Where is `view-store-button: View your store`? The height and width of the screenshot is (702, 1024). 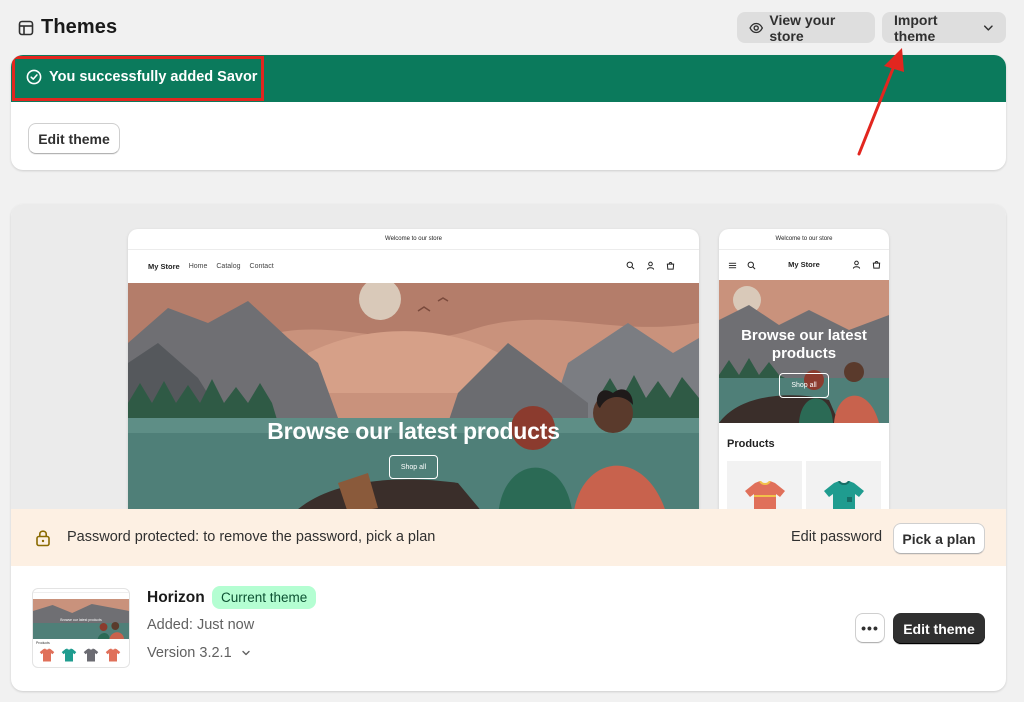
view-store-button: View your store is located at coordinates (806, 27).